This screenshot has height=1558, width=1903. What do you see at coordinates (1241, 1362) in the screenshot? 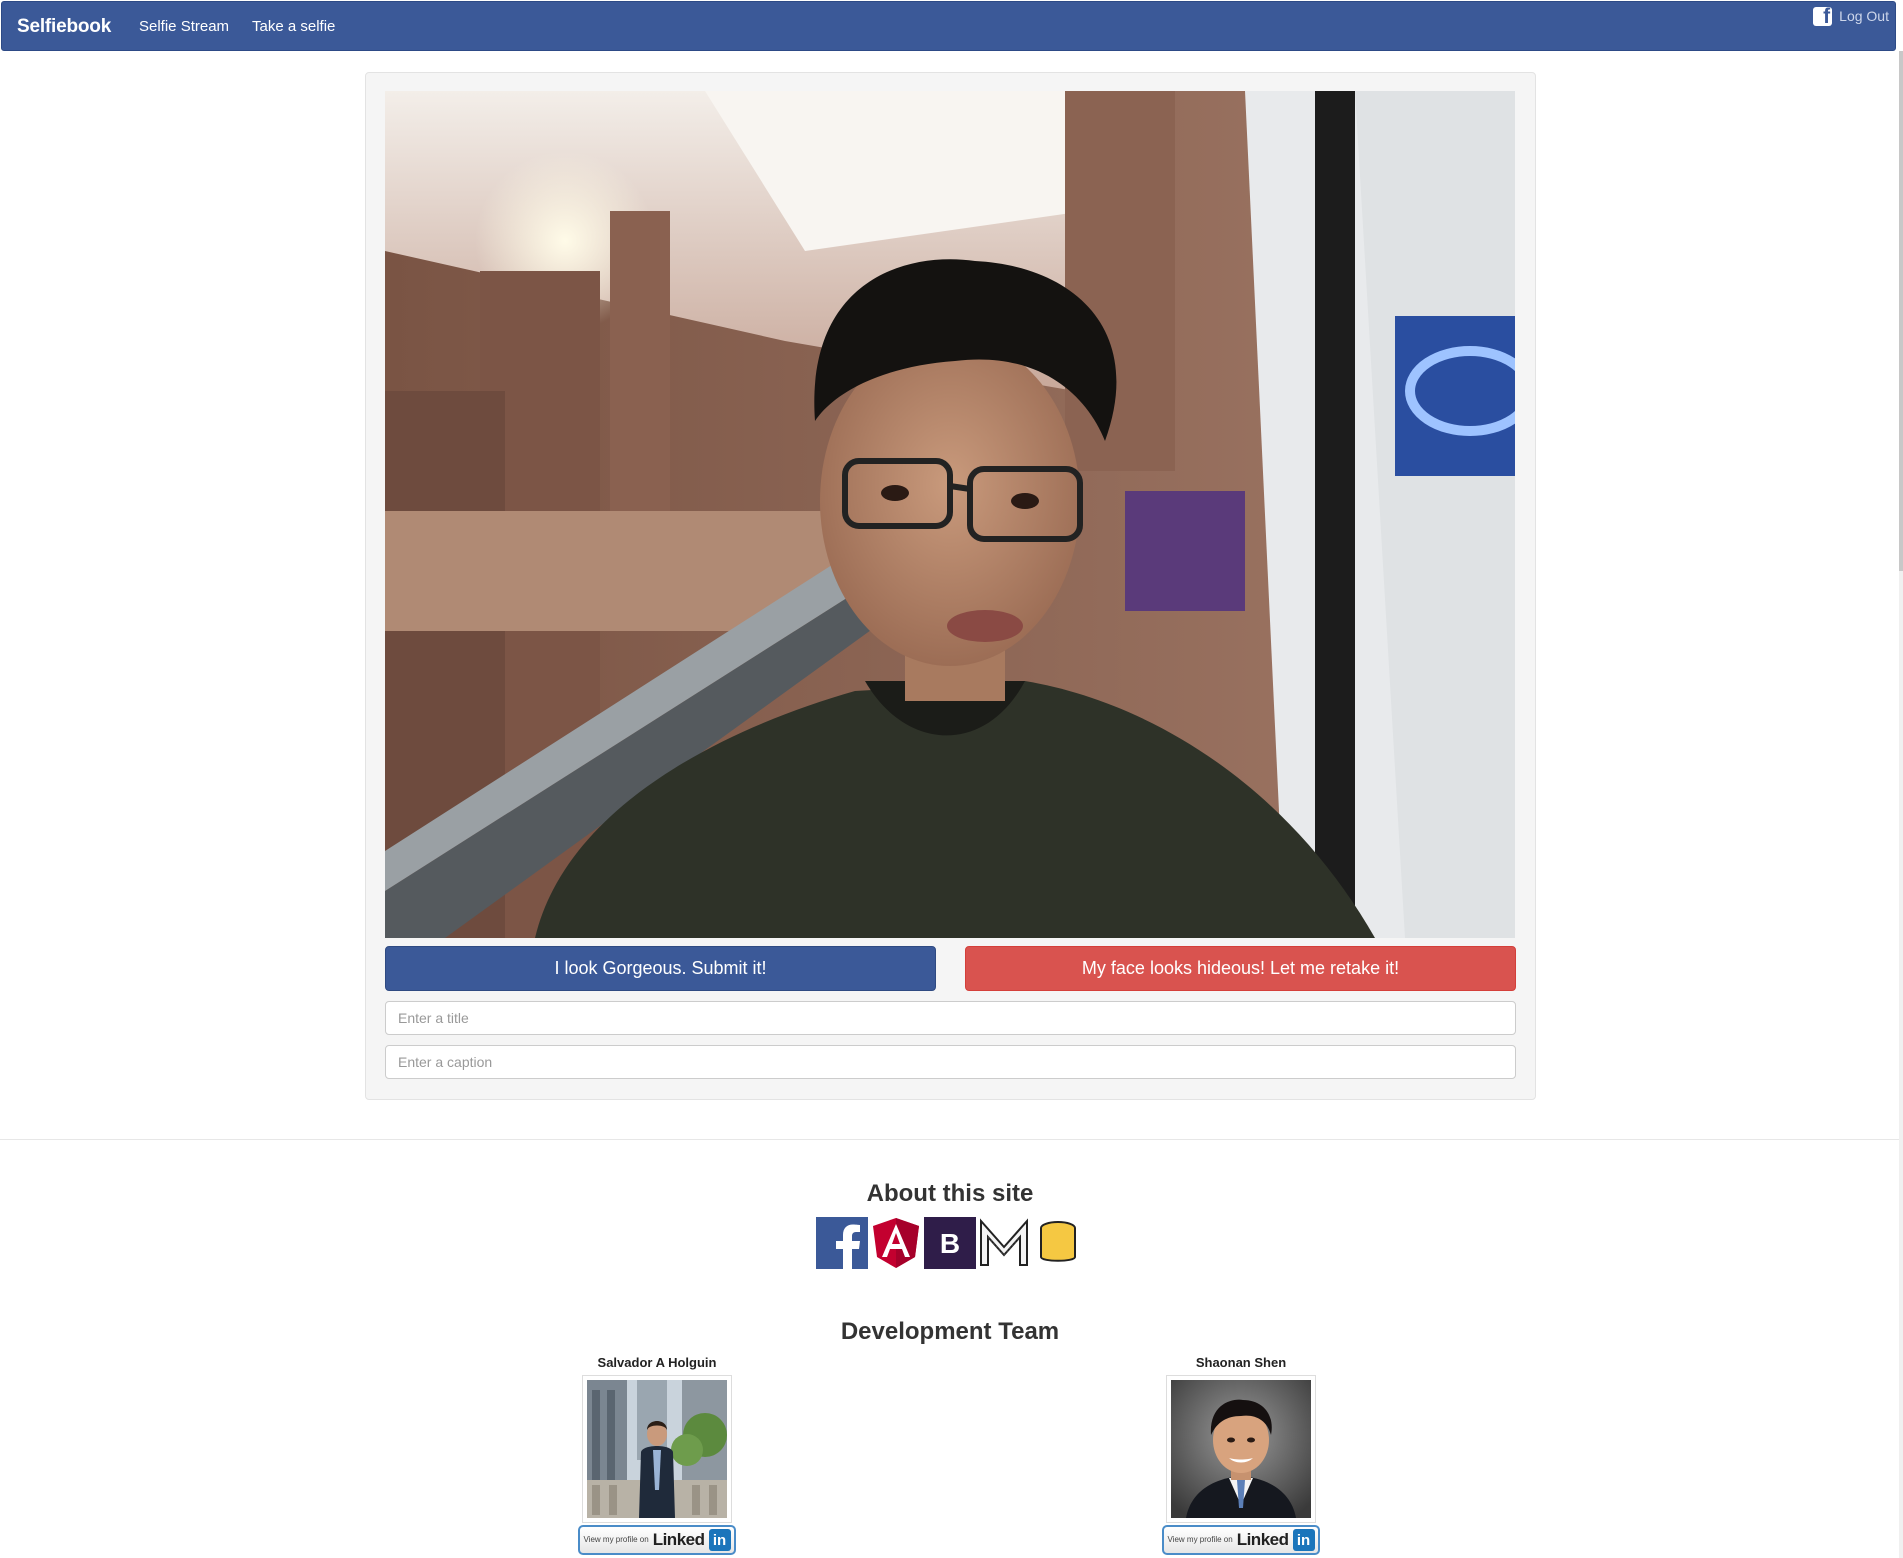
I see `member-name: Shaonan Shen` at bounding box center [1241, 1362].